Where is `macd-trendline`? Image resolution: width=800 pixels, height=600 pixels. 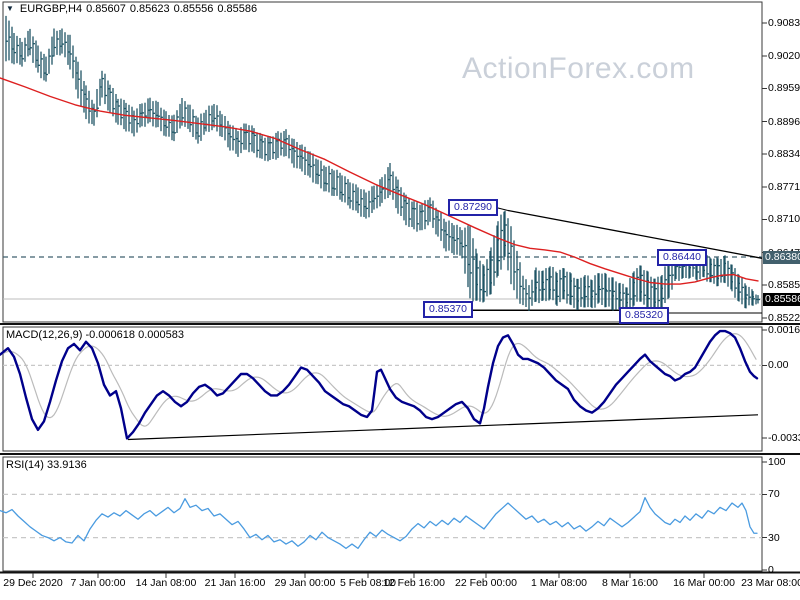
macd-trendline is located at coordinates (443, 427).